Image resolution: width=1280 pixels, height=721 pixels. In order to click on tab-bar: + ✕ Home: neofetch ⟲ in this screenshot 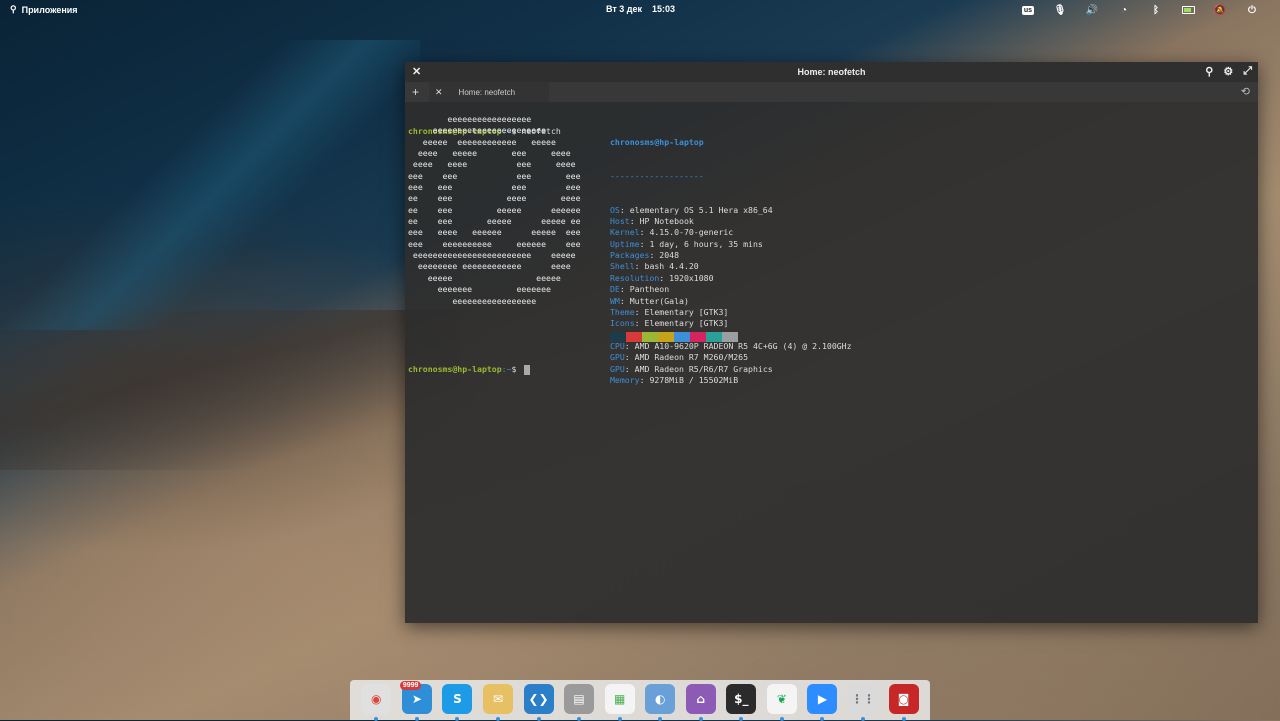, I will do `click(831, 92)`.